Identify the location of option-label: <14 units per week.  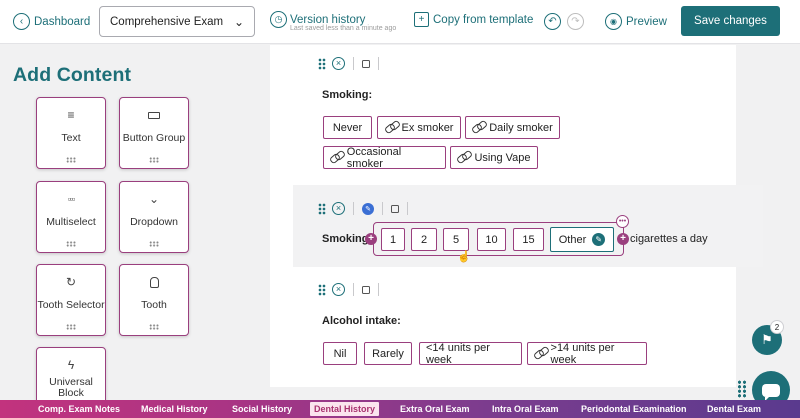
(458, 353).